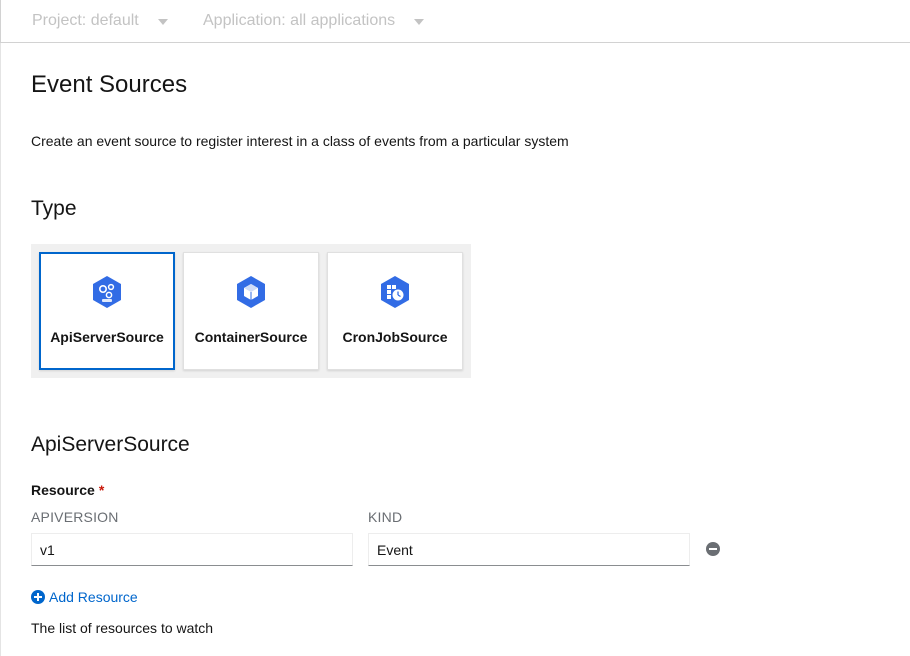  What do you see at coordinates (54, 208) in the screenshot?
I see `type-heading: Type` at bounding box center [54, 208].